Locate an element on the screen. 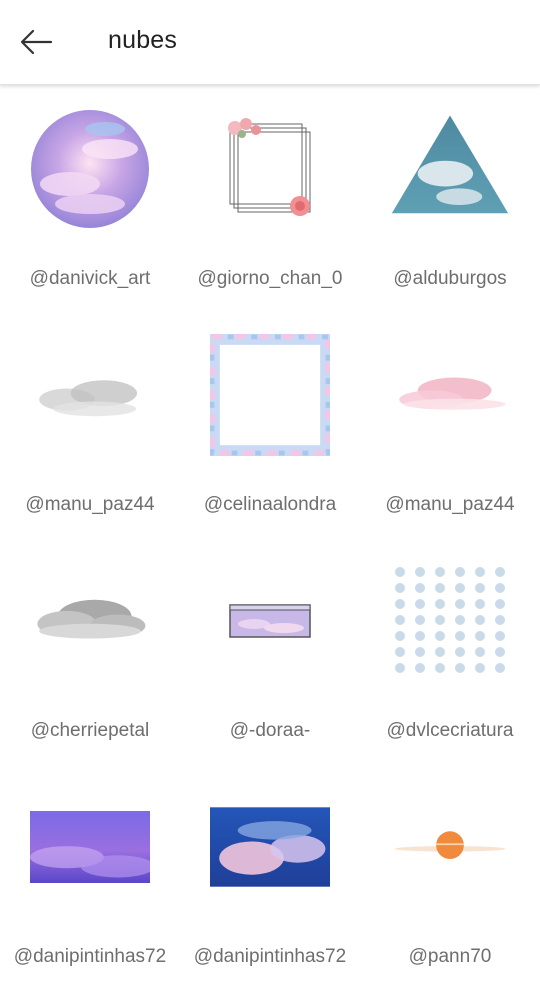 Image resolution: width=540 pixels, height=988 pixels. username-label: @danivick_art is located at coordinates (90, 278).